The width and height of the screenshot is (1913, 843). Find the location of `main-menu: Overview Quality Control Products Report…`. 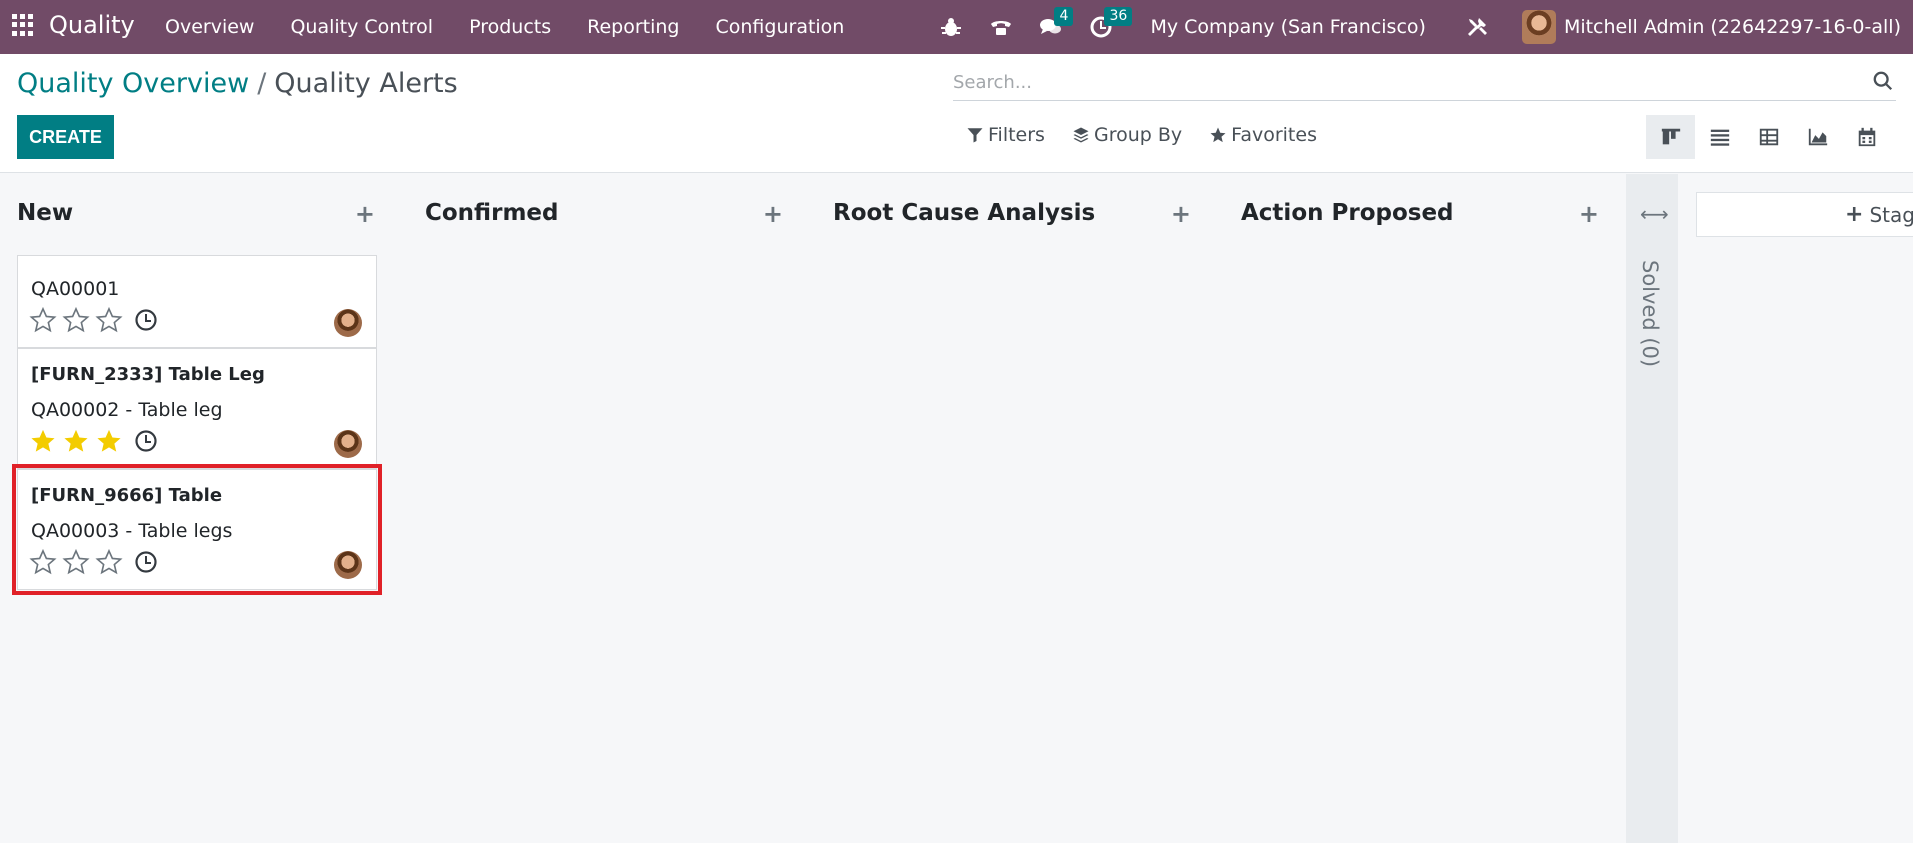

main-menu: Overview Quality Control Products Report… is located at coordinates (504, 27).